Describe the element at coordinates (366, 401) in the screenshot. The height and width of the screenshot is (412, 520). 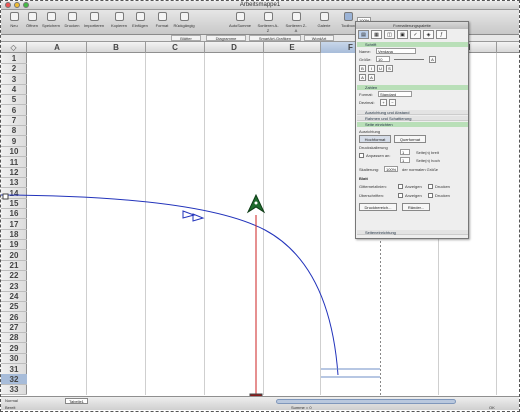
I see `horizontal-scrollbar` at that location.